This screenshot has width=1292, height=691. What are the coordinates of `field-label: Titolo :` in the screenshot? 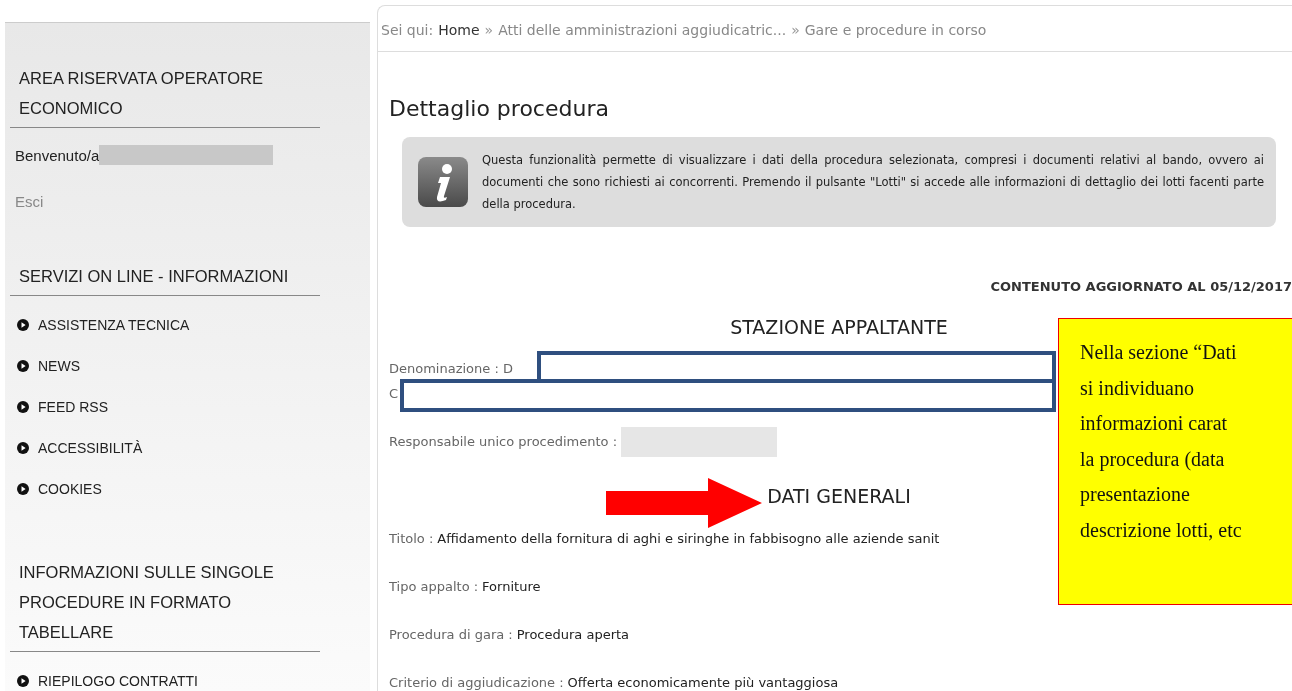 It's located at (411, 539).